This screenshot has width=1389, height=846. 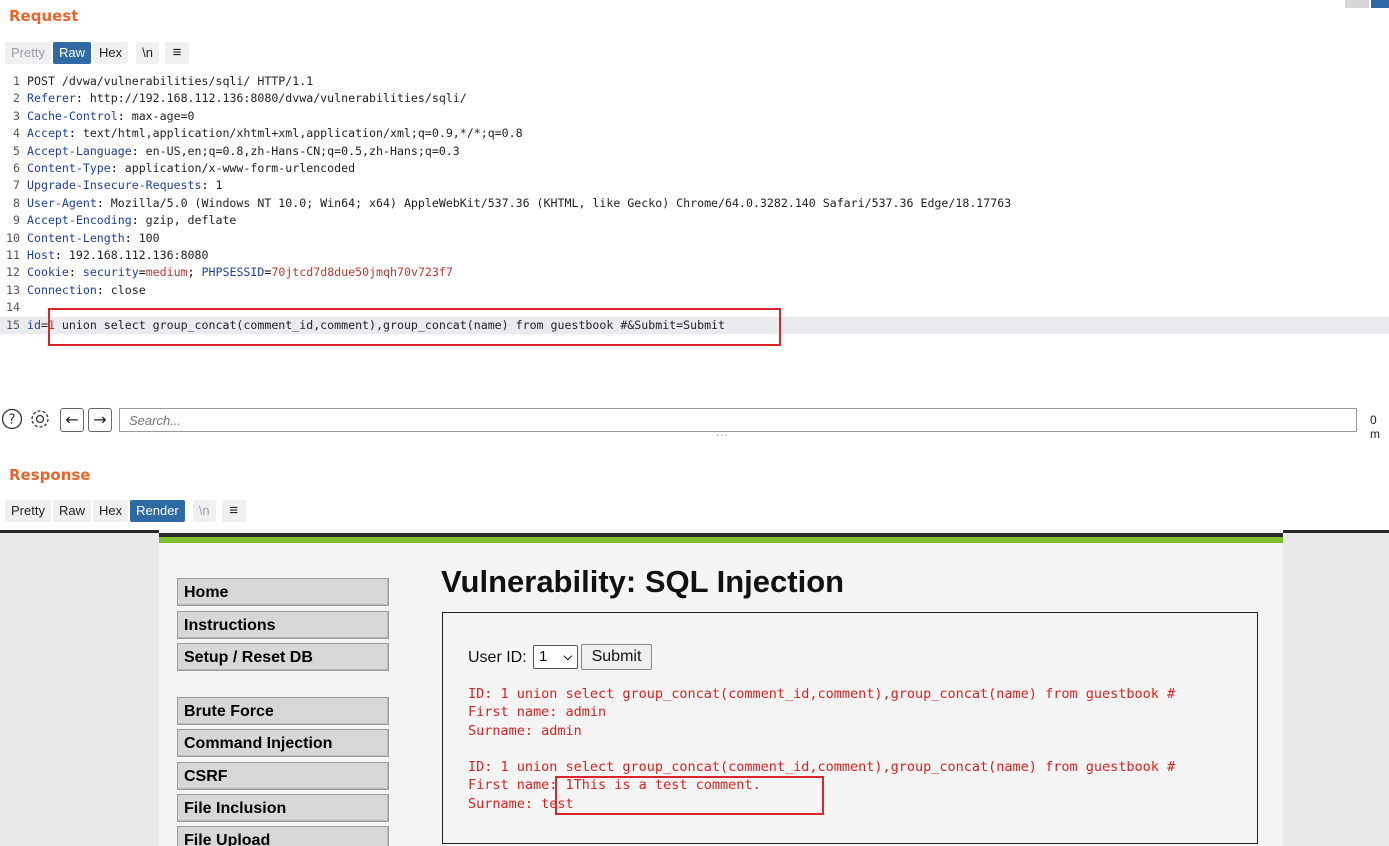 What do you see at coordinates (616, 657) in the screenshot?
I see `submit-button: Submit` at bounding box center [616, 657].